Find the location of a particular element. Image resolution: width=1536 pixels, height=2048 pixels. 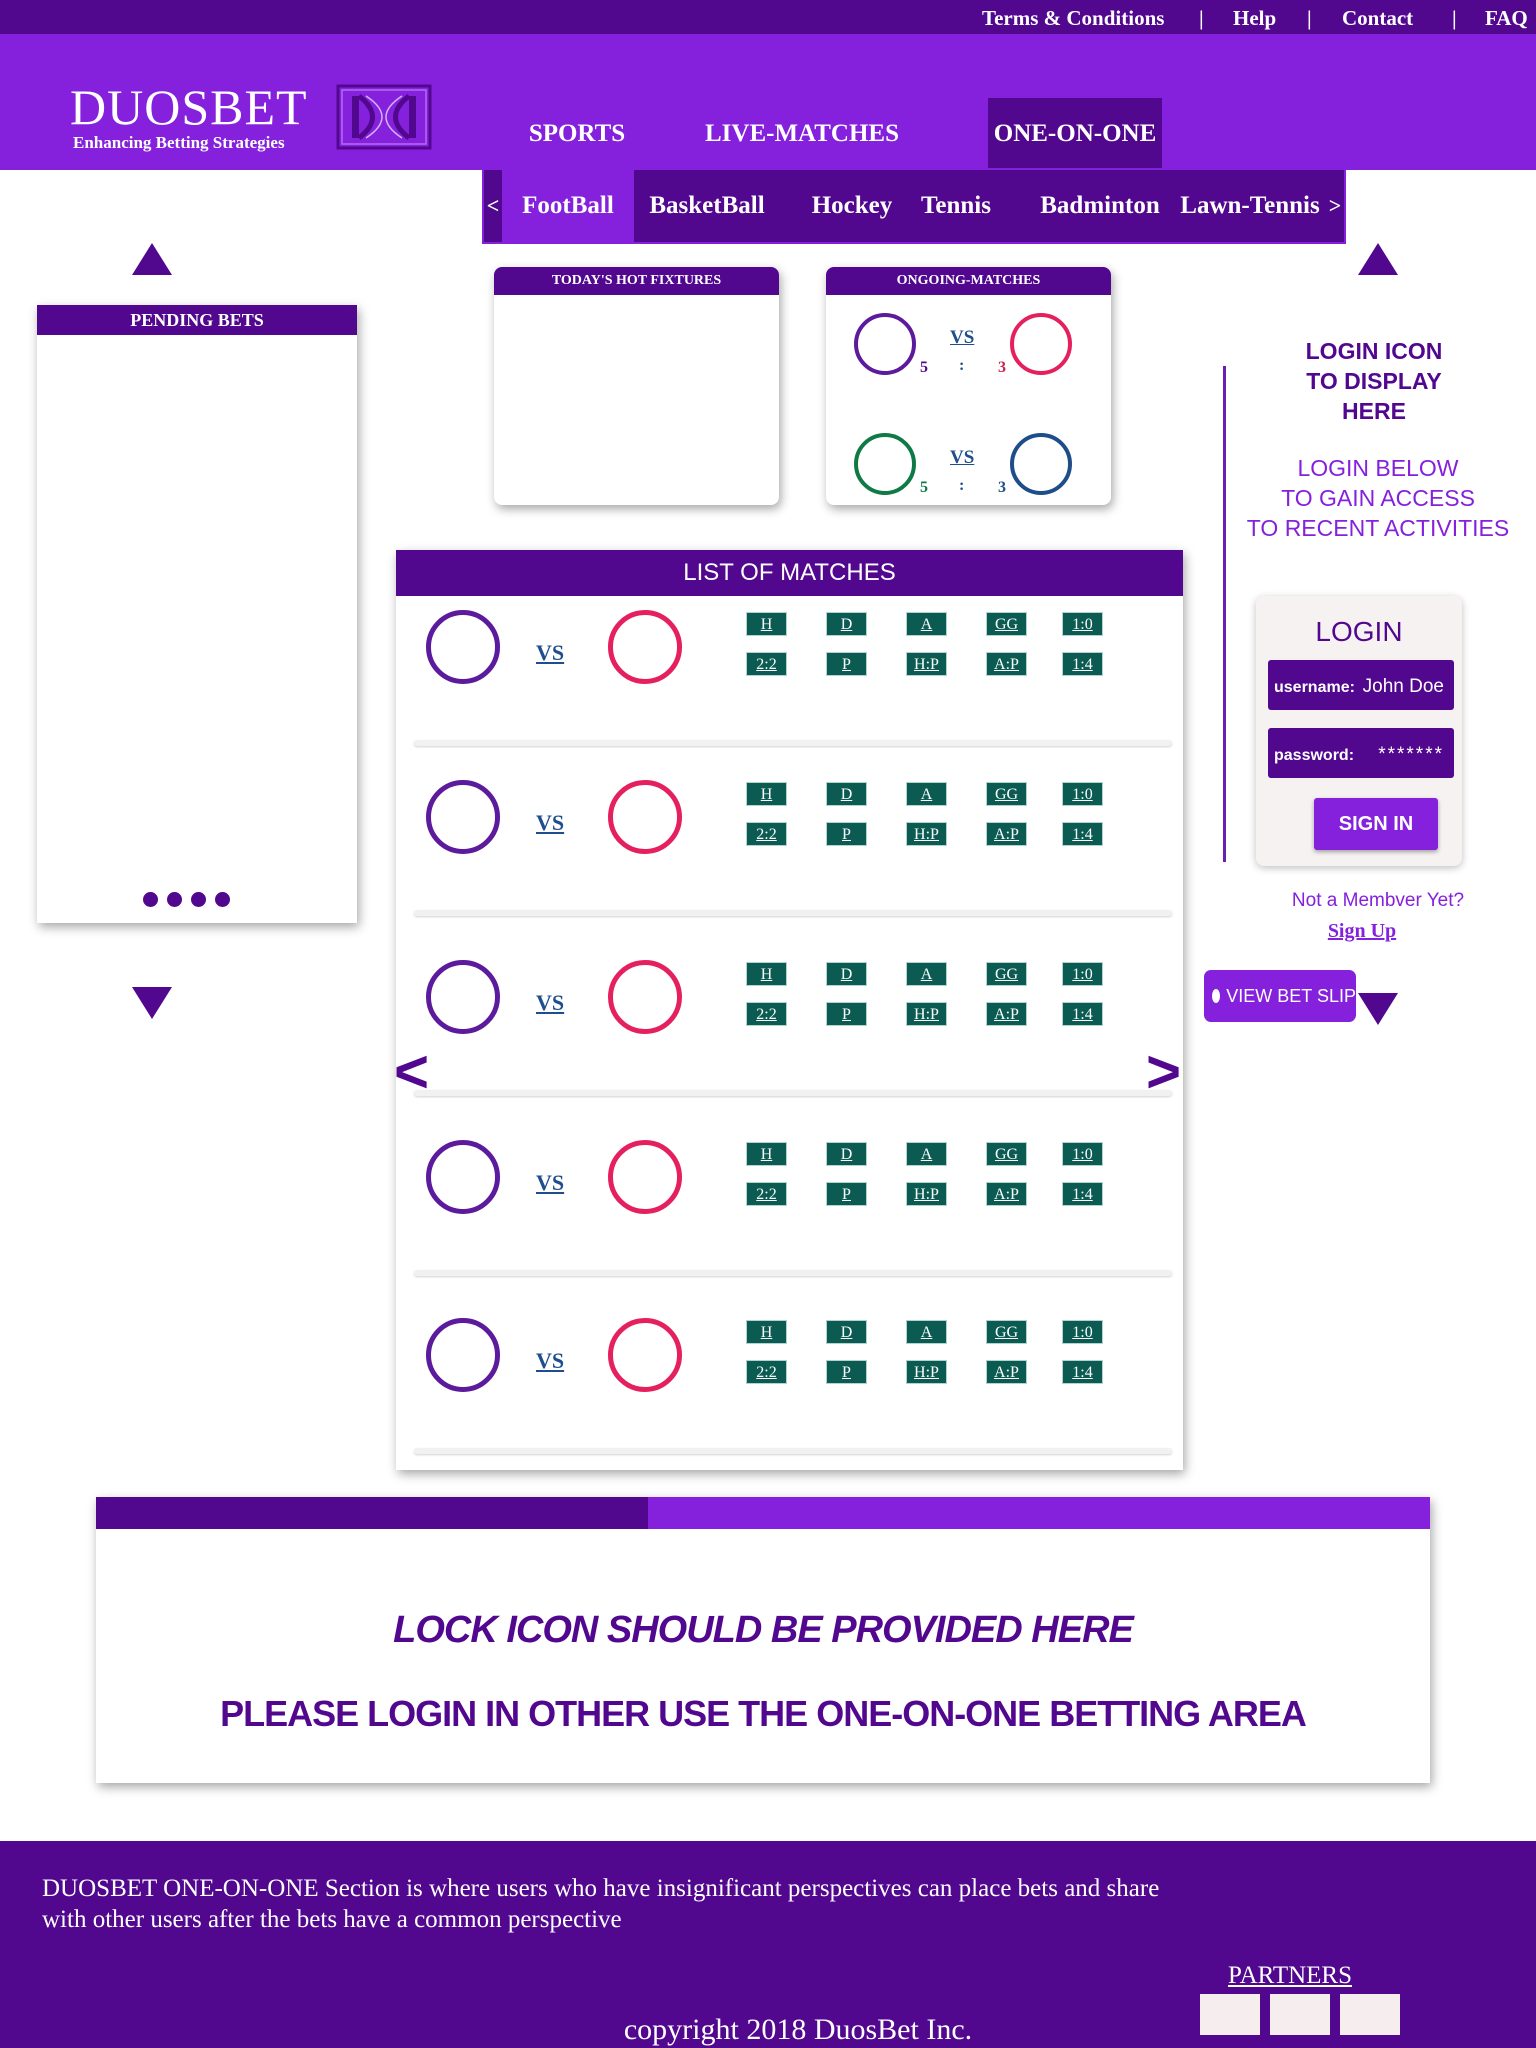

bet-slip-dropdown-icon is located at coordinates (1378, 1009).